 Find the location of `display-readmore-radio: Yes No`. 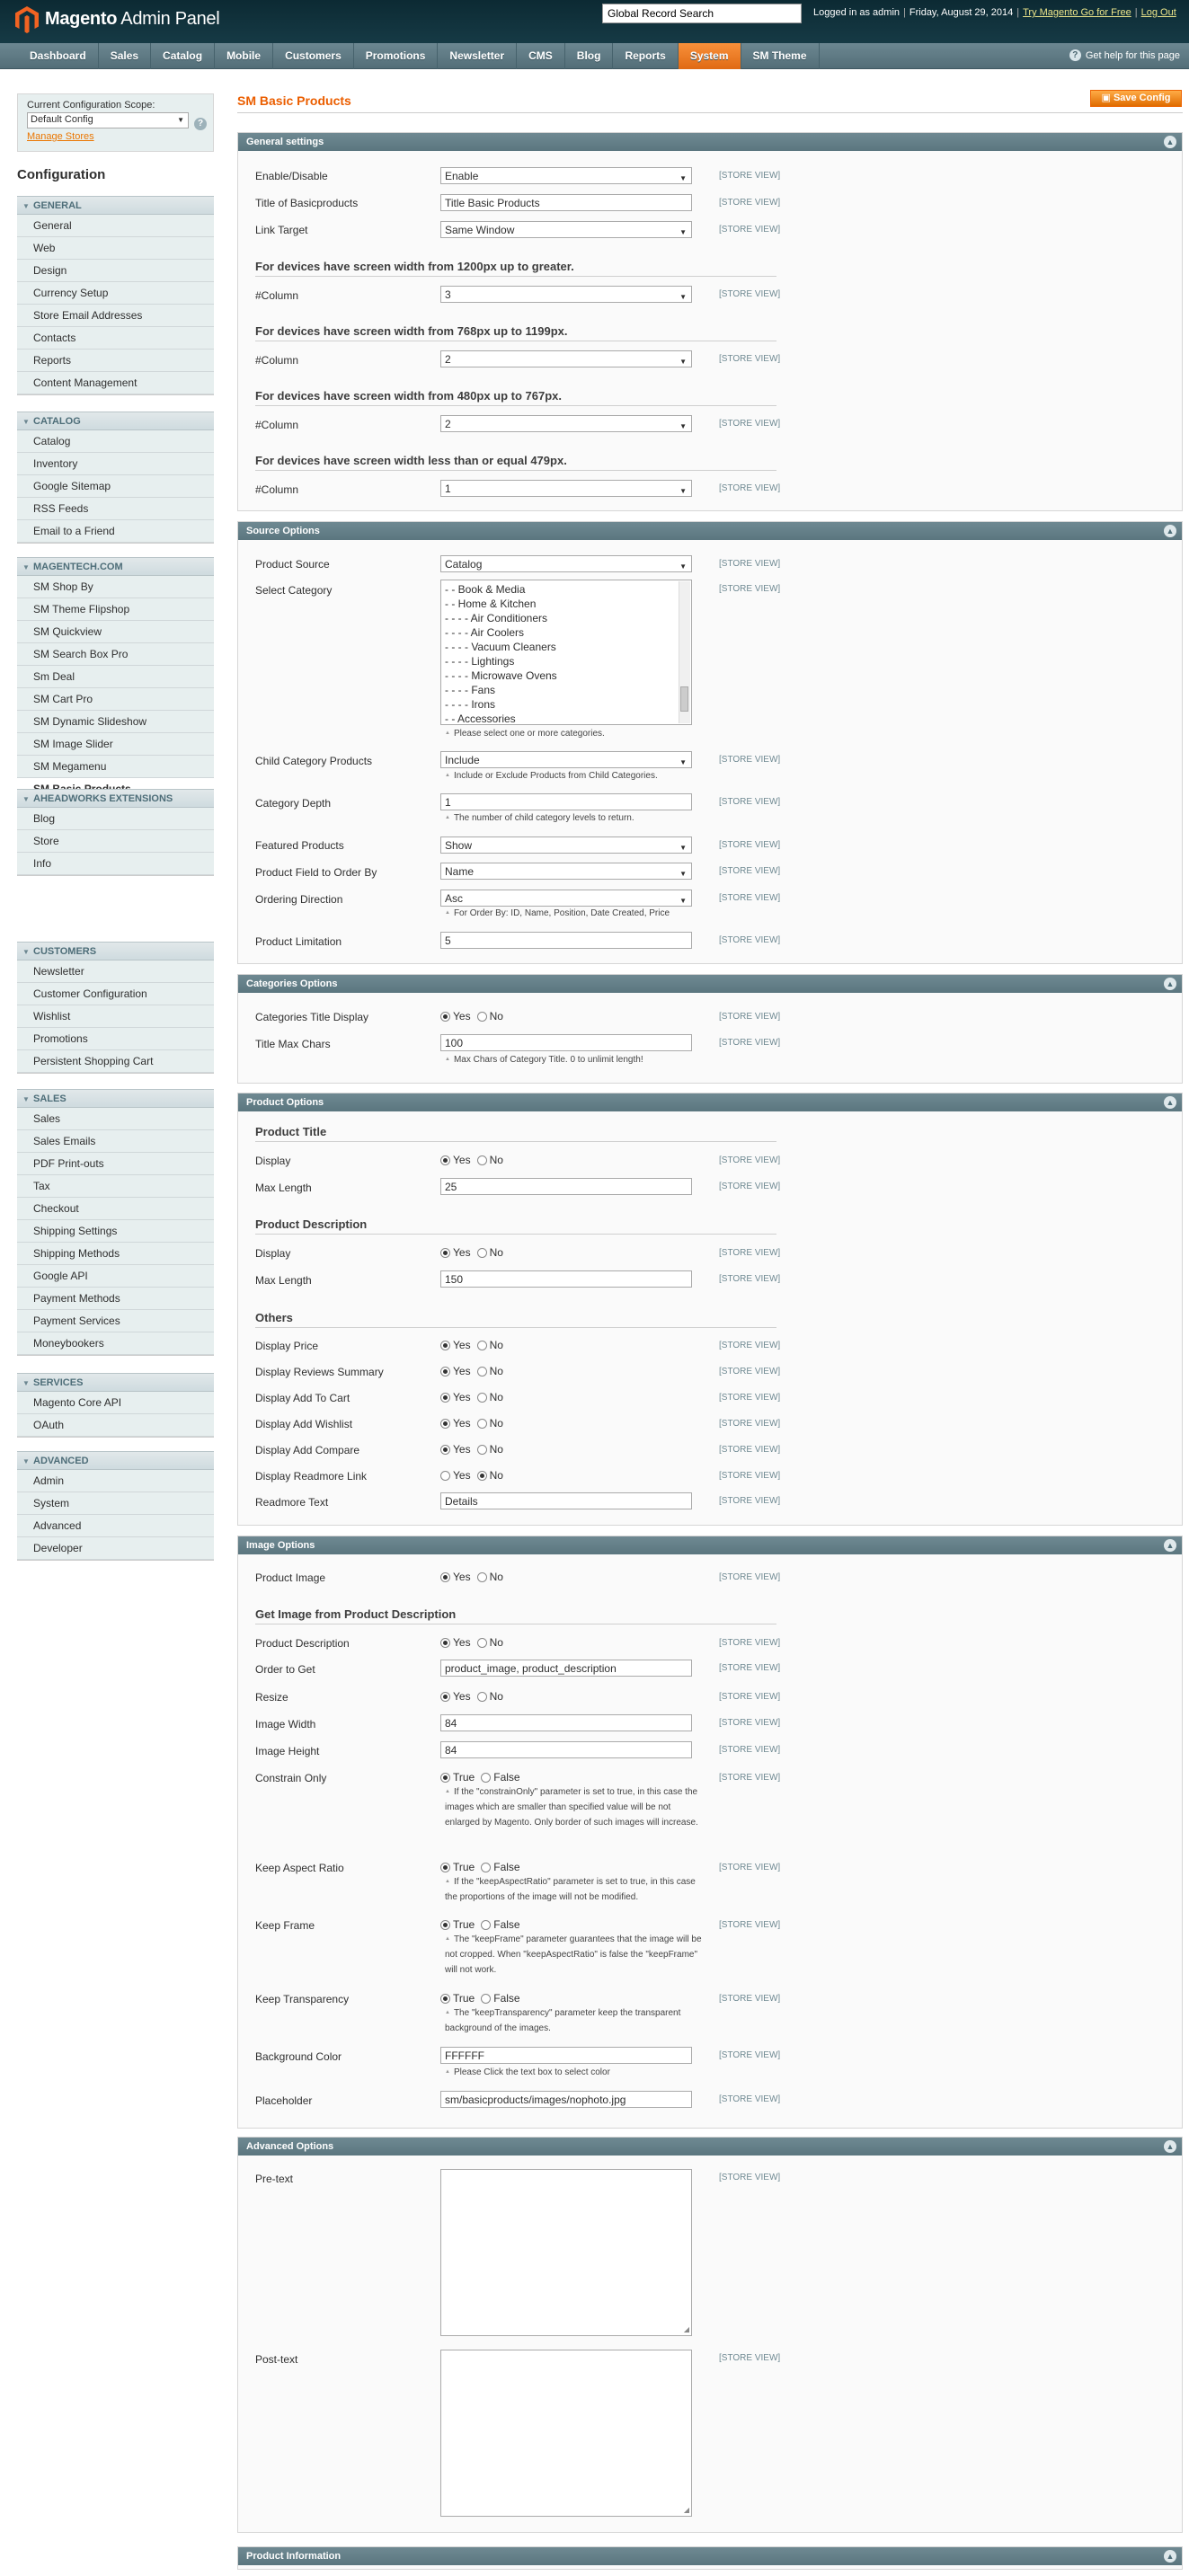

display-readmore-radio: Yes No is located at coordinates (474, 1475).